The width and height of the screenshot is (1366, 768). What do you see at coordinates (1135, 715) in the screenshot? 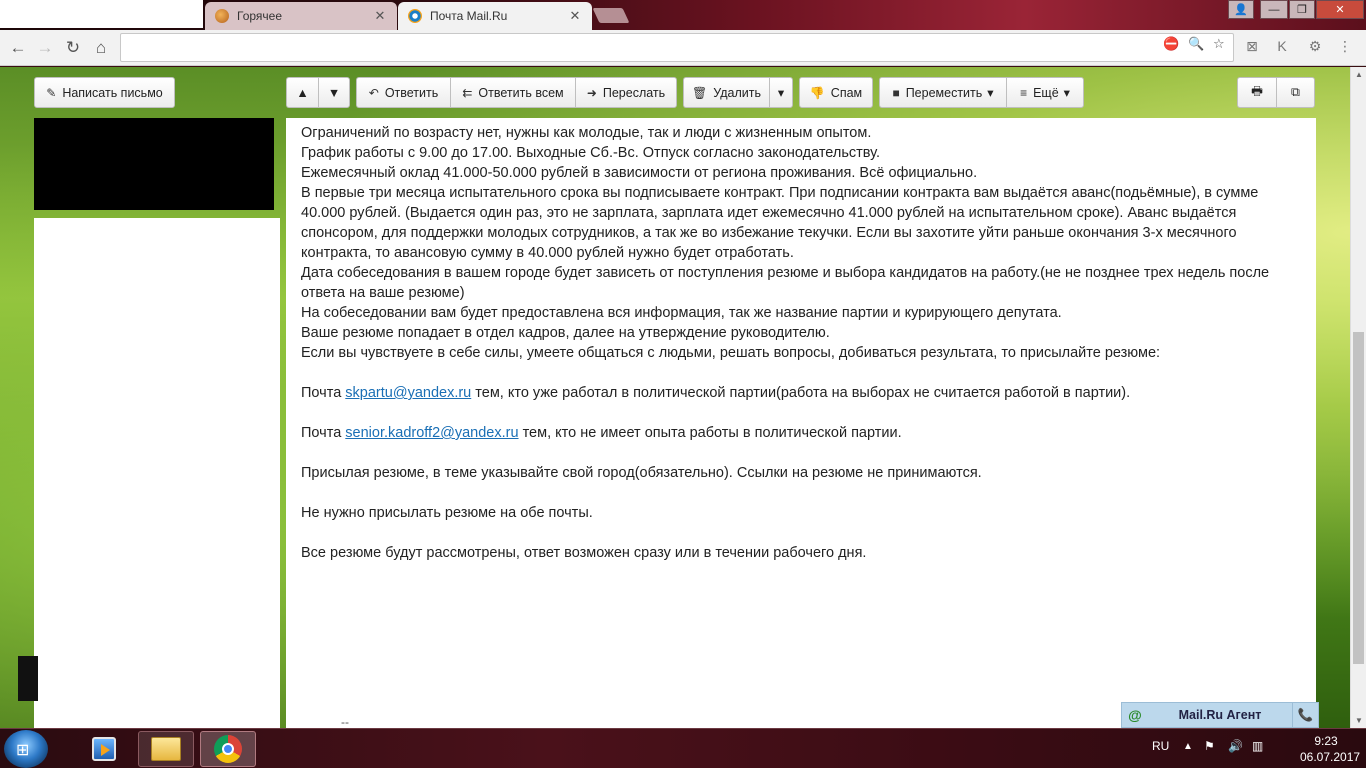
I see `agent-at-icon: @` at bounding box center [1135, 715].